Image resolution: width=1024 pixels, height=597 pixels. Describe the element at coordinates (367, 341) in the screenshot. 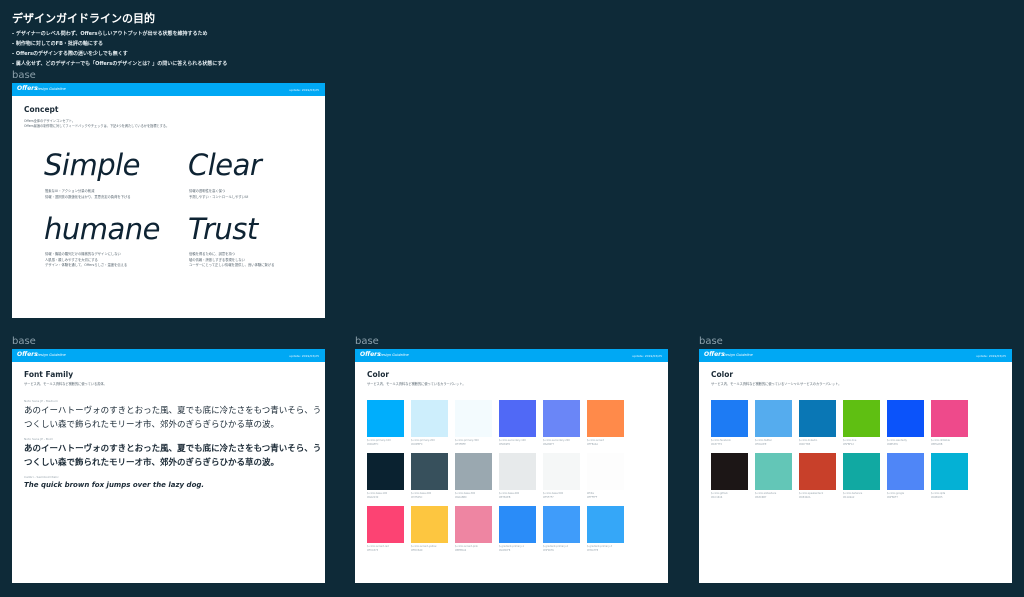

I see `frame-label-color: base` at that location.